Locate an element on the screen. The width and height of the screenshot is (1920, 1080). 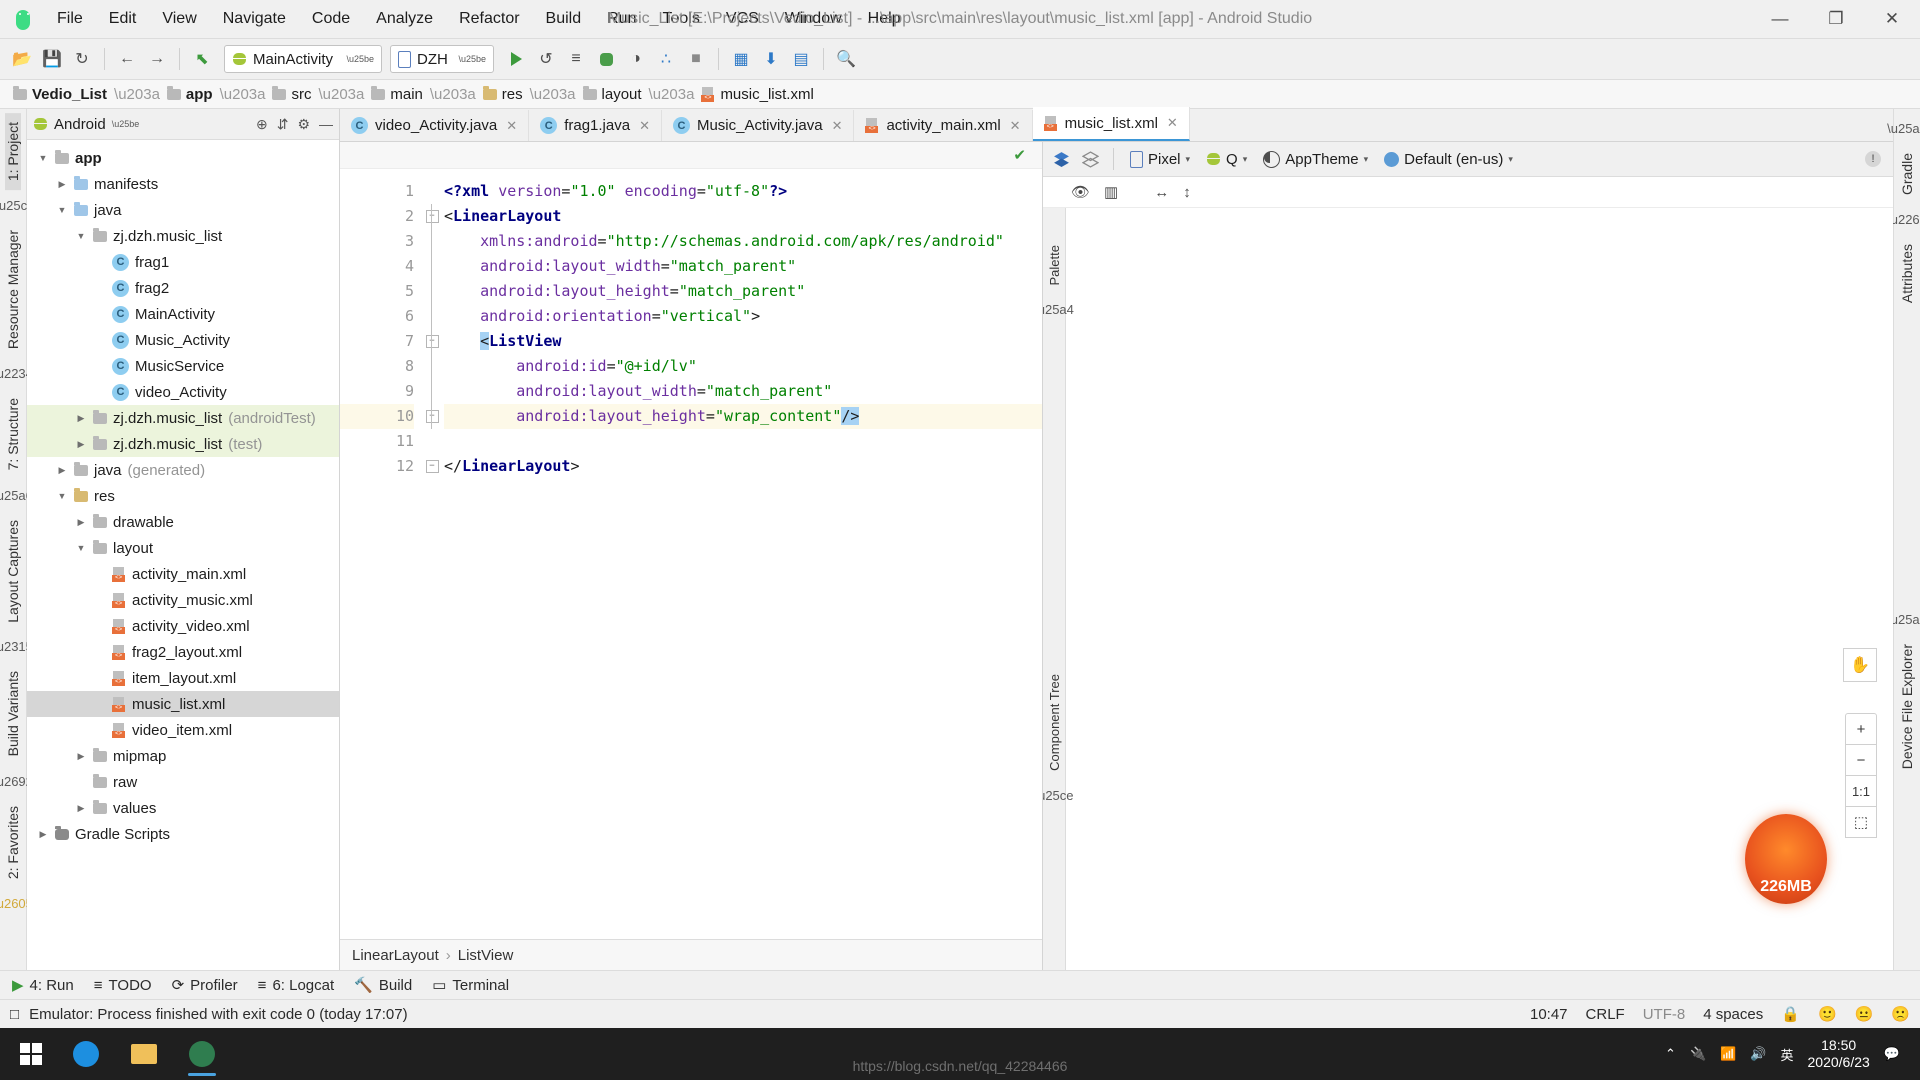
start-button is located at coordinates (31, 1054).